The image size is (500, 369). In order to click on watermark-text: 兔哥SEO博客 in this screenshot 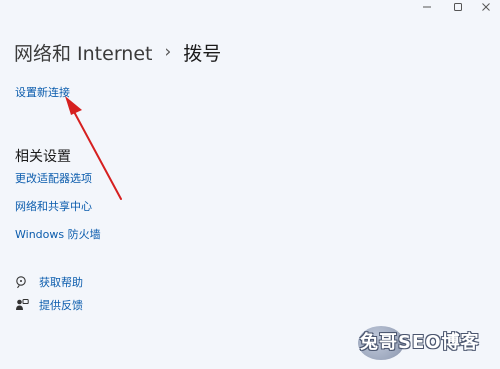, I will do `click(420, 342)`.